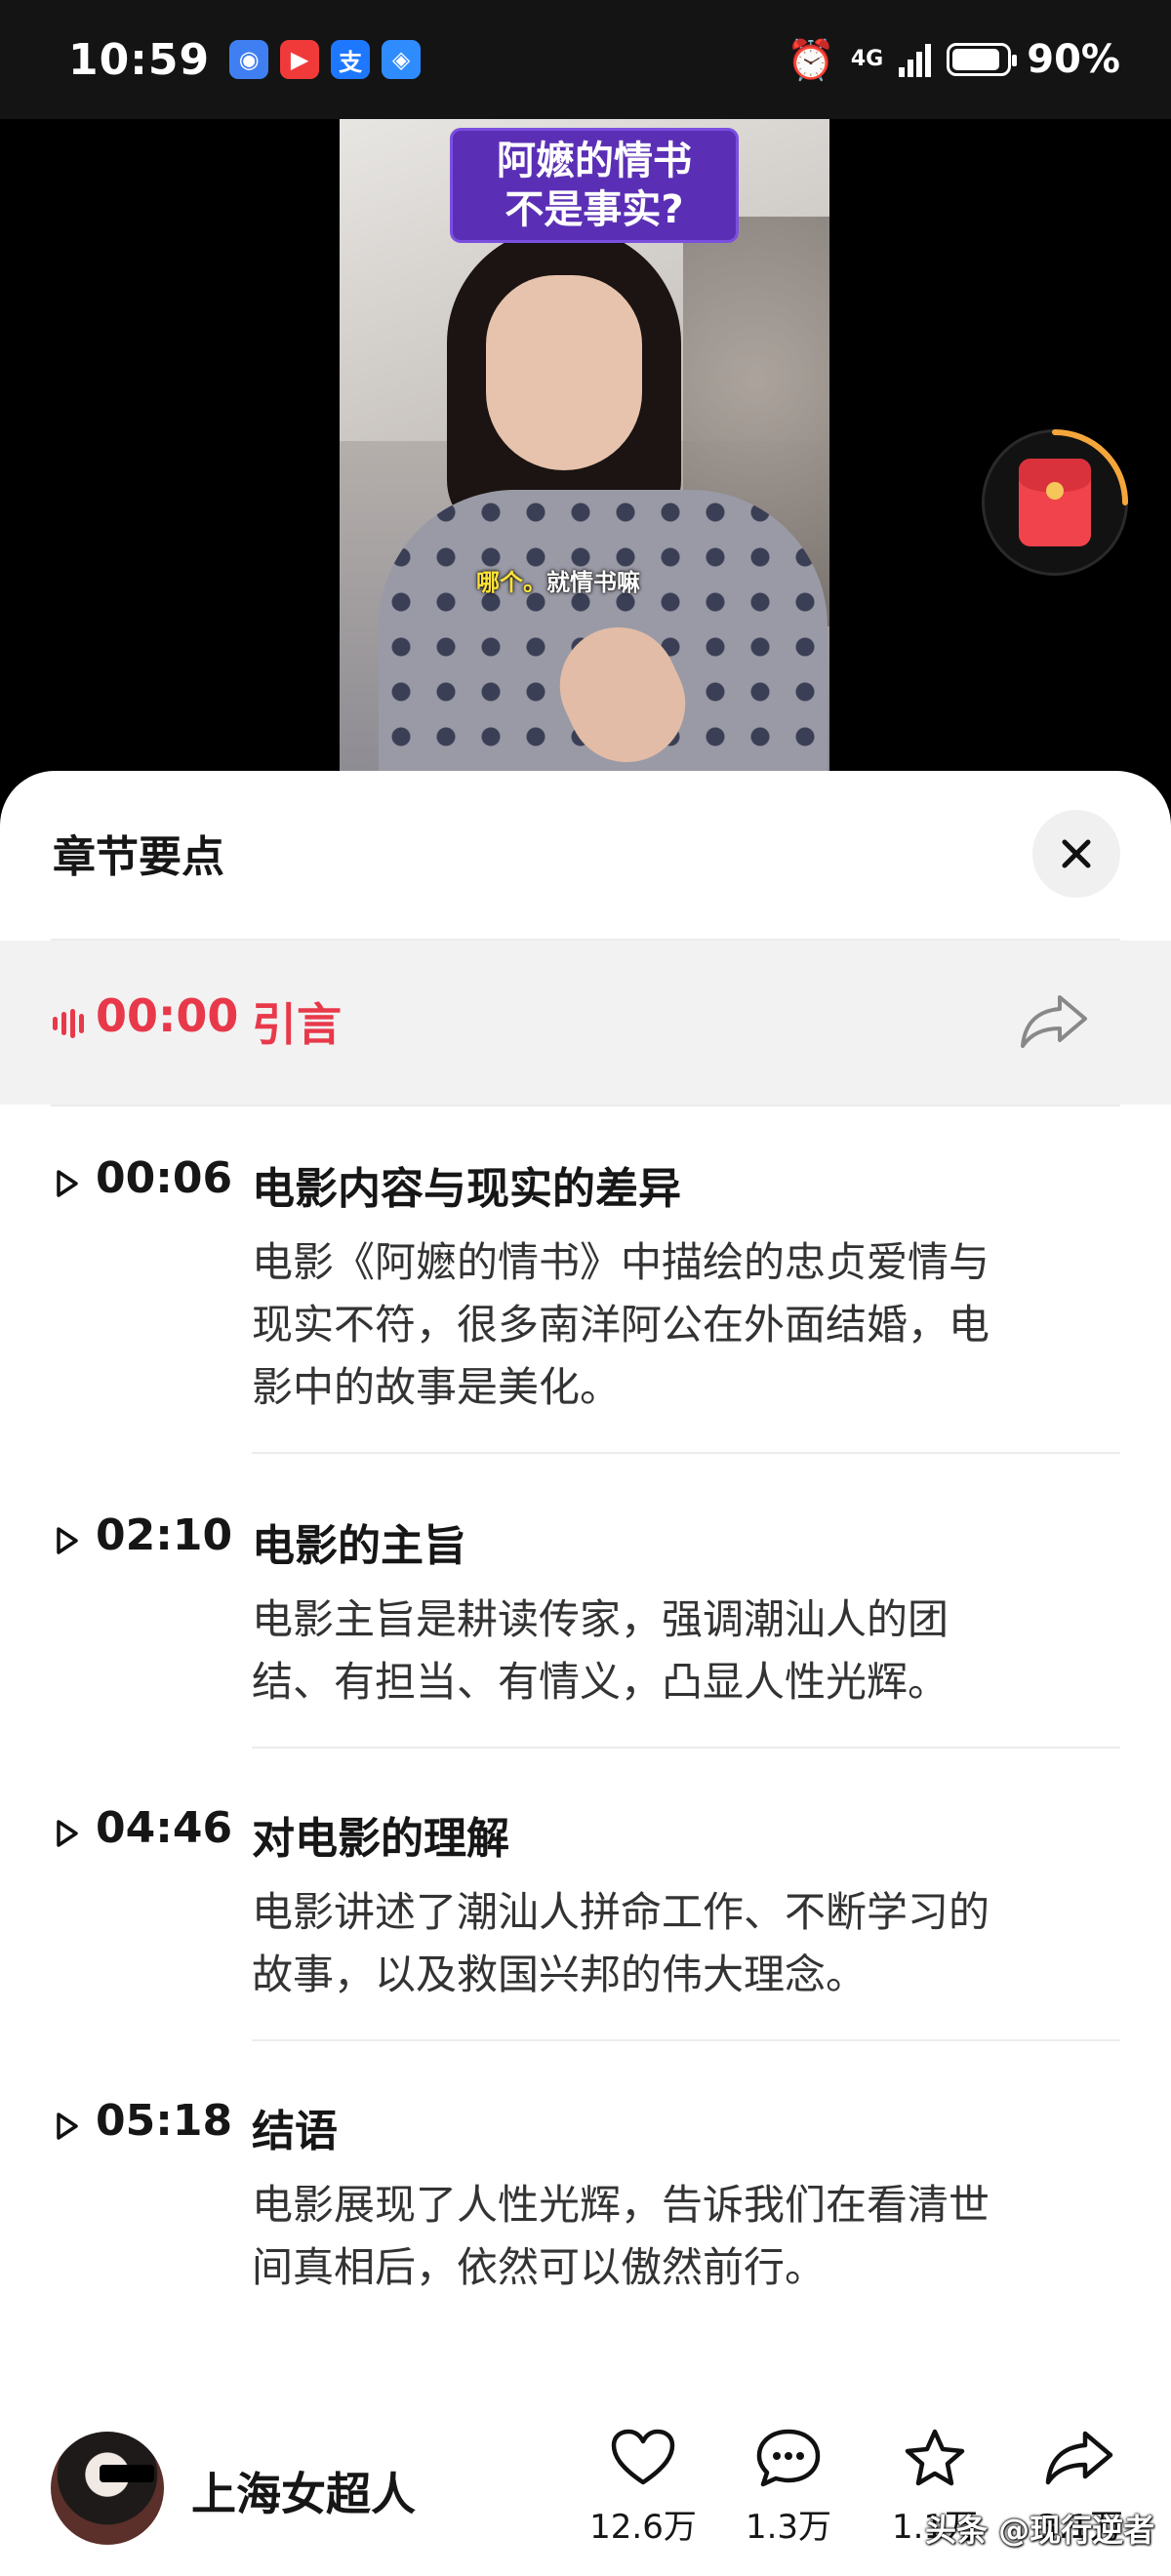 Image resolution: width=1171 pixels, height=2576 pixels. Describe the element at coordinates (164, 1535) in the screenshot. I see `chapter-time: 02:10` at that location.